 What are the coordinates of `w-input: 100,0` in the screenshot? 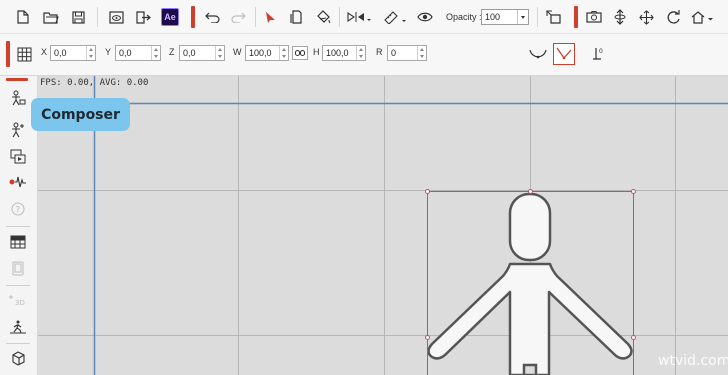 It's located at (267, 53).